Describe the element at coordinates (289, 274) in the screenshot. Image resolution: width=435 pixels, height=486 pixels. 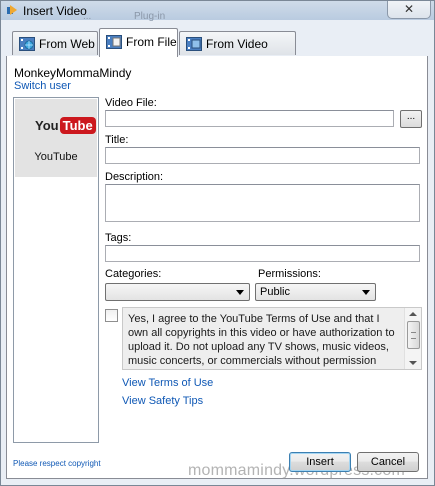
I see `permissions-label: Permissions:` at that location.